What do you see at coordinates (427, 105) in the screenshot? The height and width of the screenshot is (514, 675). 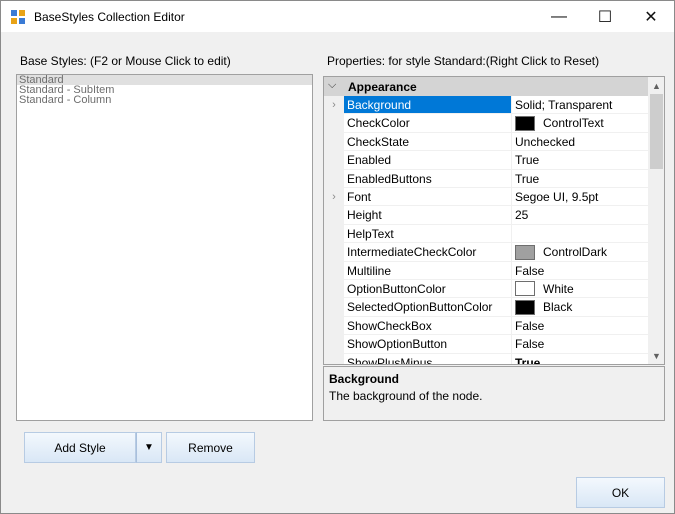 I see `property-name: Background` at bounding box center [427, 105].